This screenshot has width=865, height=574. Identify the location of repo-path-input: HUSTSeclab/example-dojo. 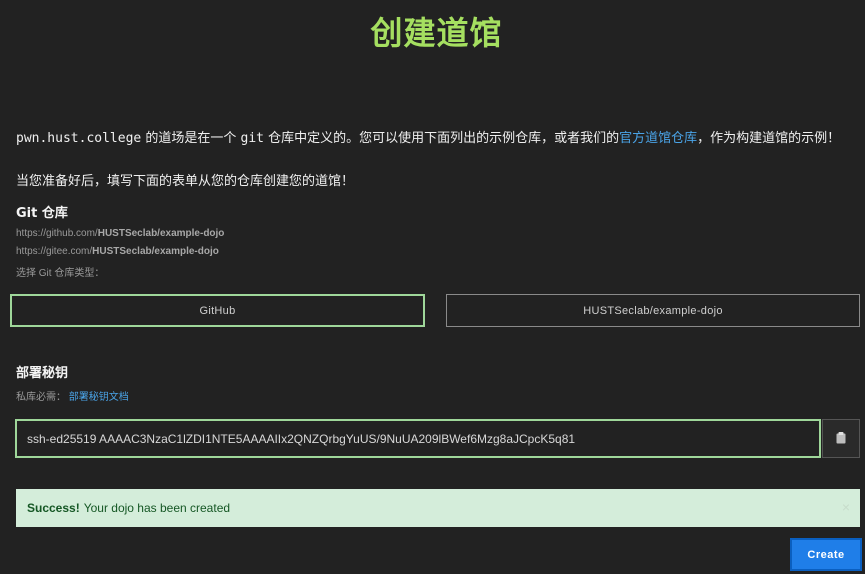
(653, 310).